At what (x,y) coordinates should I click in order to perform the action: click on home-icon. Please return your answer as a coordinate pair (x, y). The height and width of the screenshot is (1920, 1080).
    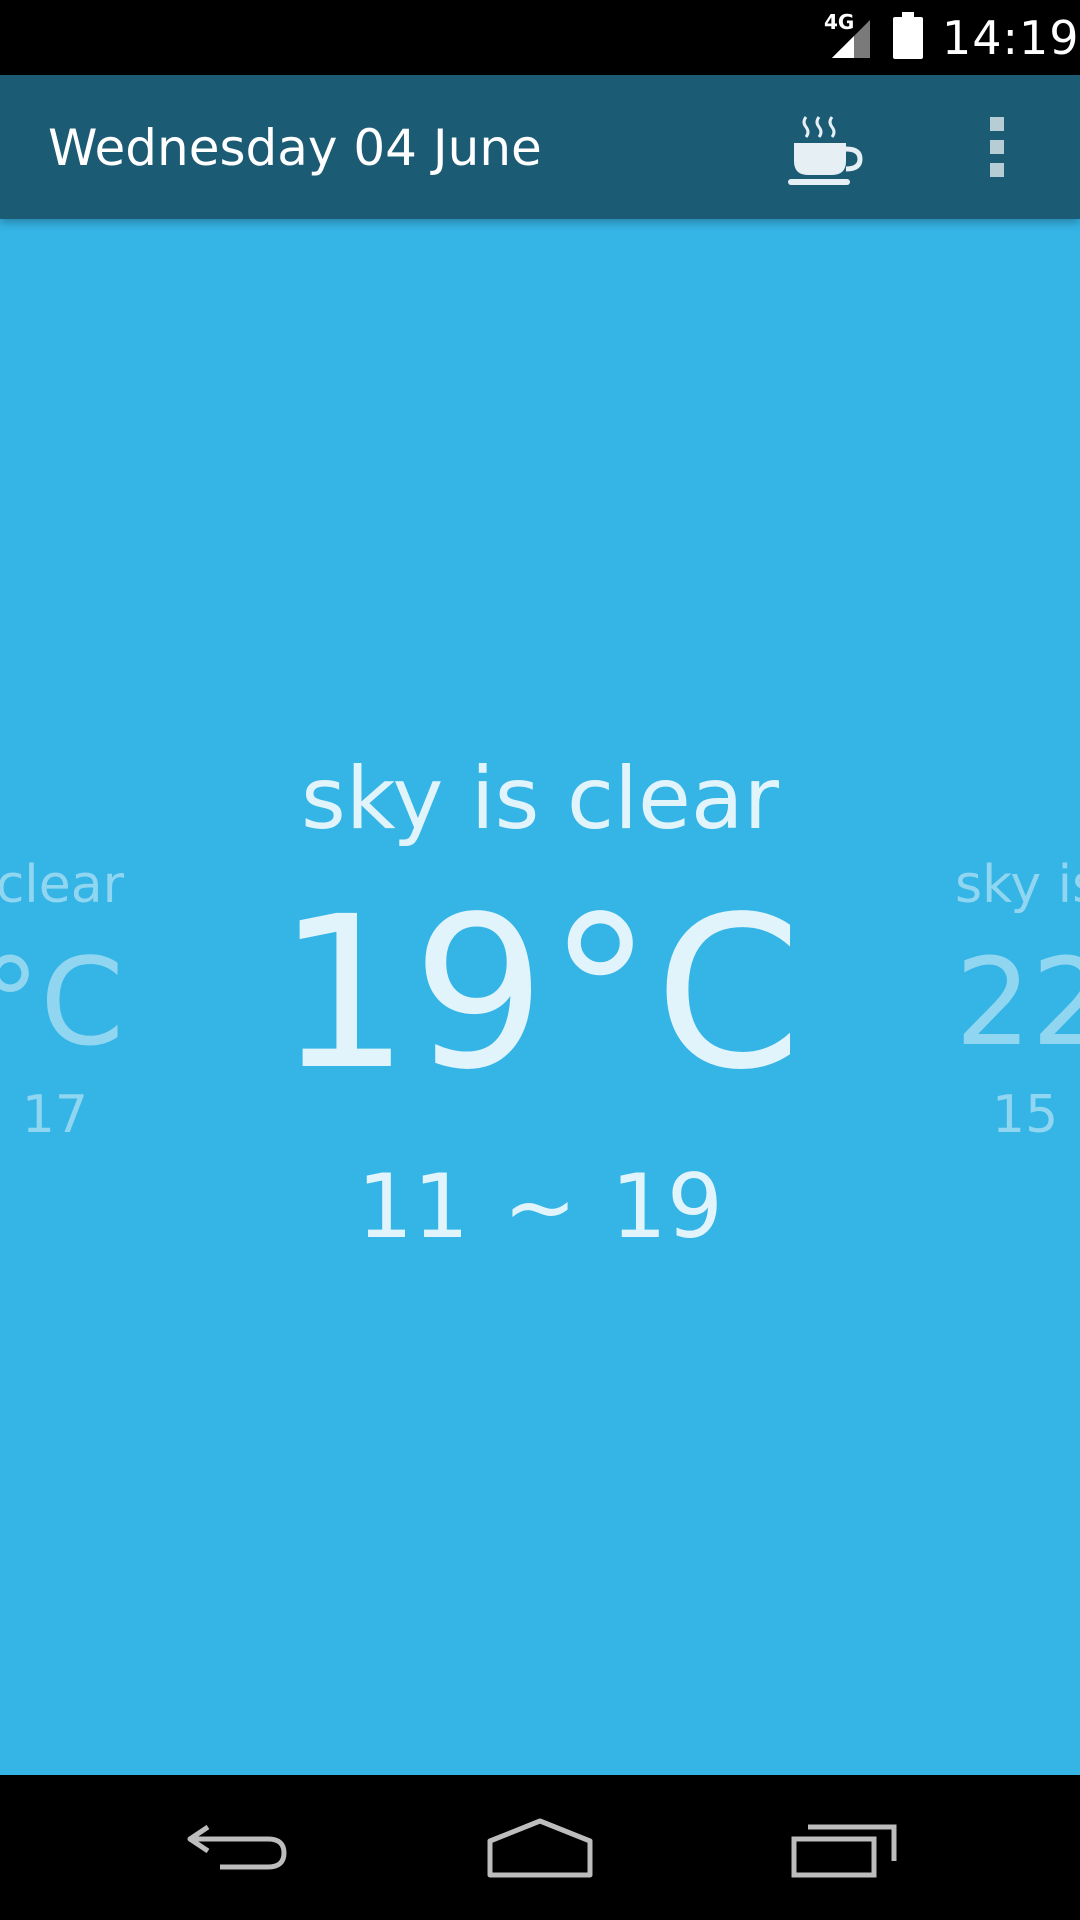
    Looking at the image, I should click on (540, 1847).